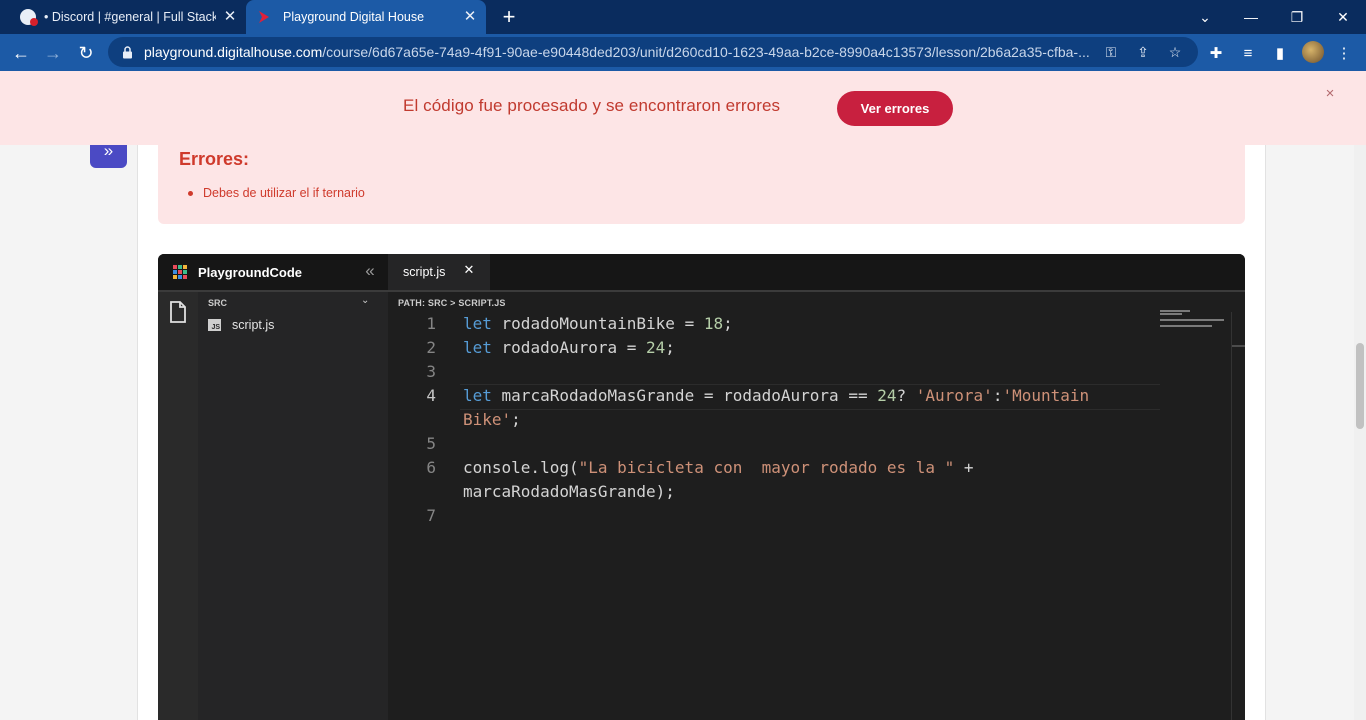 The image size is (1366, 720). I want to click on minimap, so click(1195, 319).